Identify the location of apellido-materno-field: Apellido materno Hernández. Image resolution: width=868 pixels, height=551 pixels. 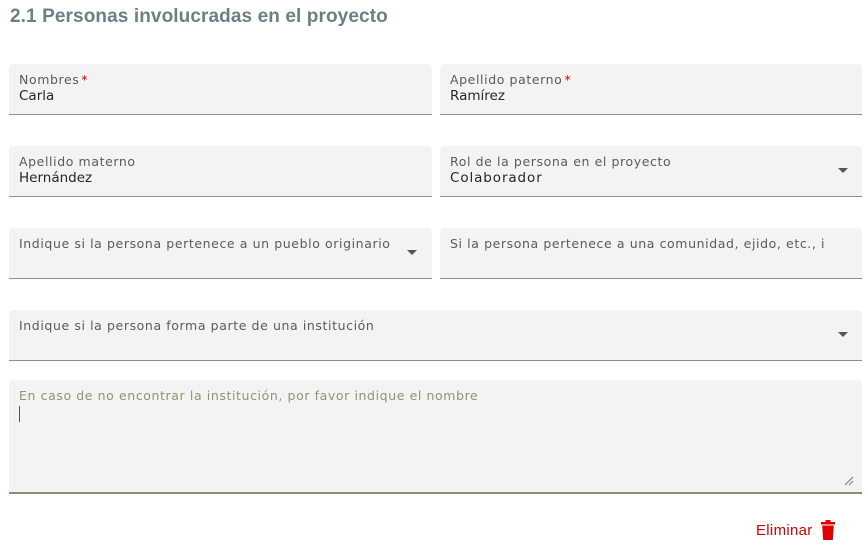
(220, 171).